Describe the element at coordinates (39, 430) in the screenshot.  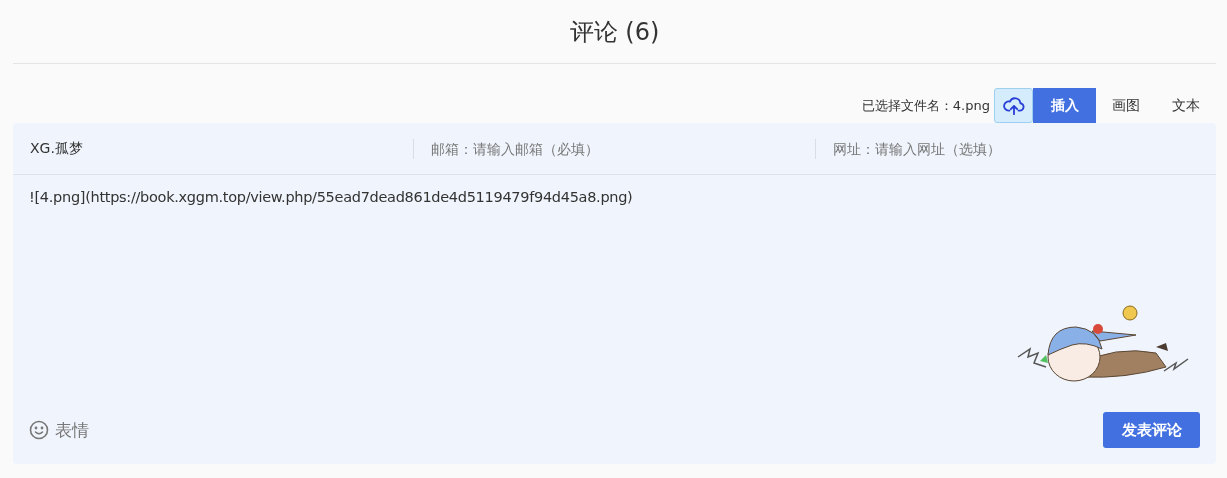
I see `smiley-icon` at that location.